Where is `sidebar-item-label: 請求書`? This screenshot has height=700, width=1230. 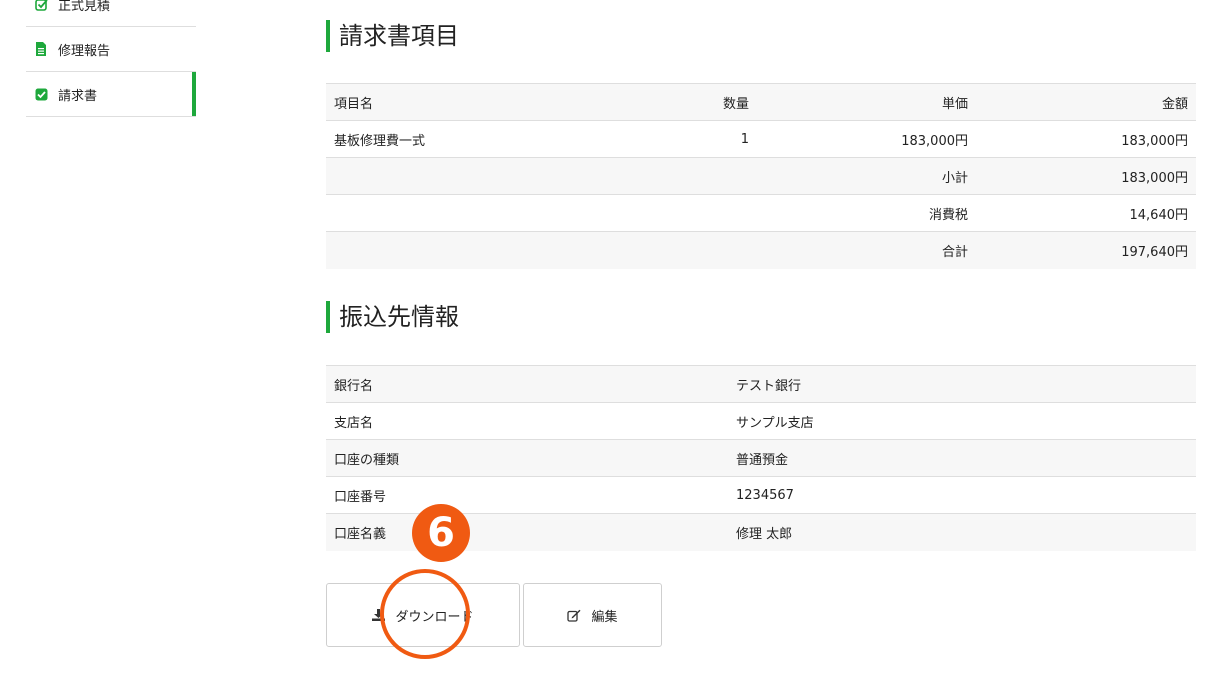
sidebar-item-label: 請求書 is located at coordinates (78, 96).